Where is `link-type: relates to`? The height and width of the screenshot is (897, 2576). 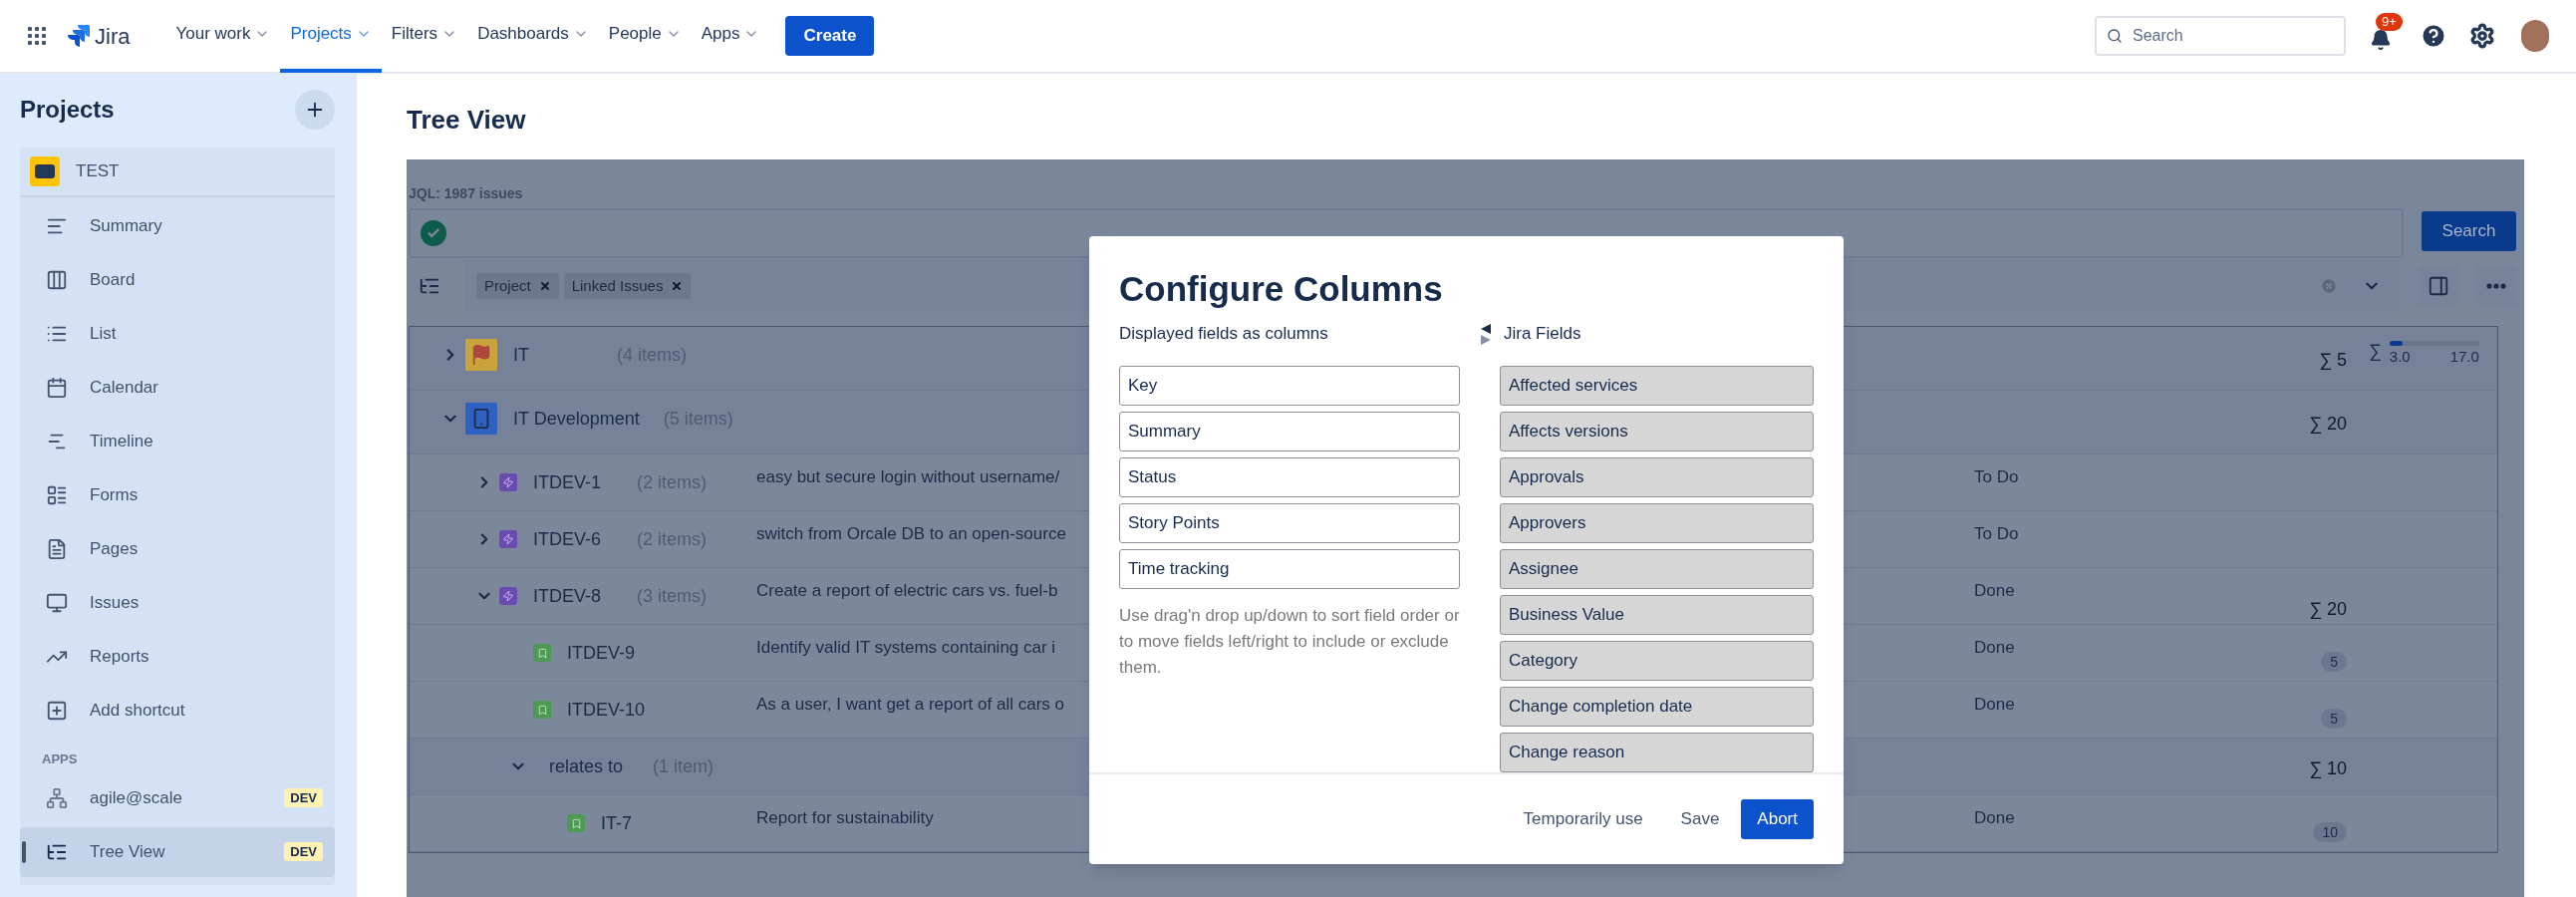 link-type: relates to is located at coordinates (589, 766).